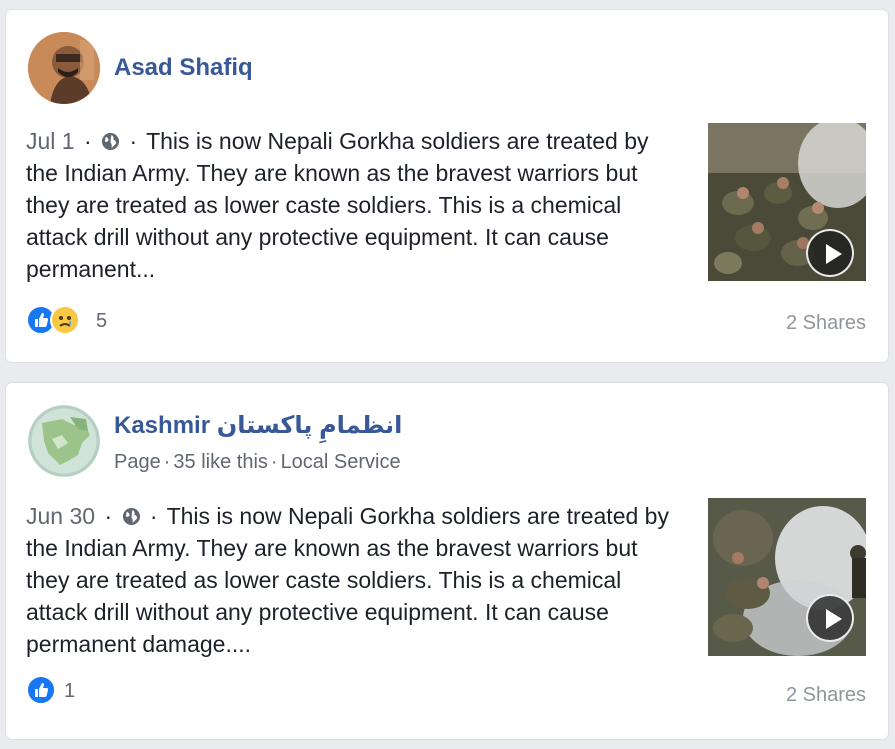 The height and width of the screenshot is (749, 895). Describe the element at coordinates (69, 691) in the screenshot. I see `reaction-count: 1` at that location.